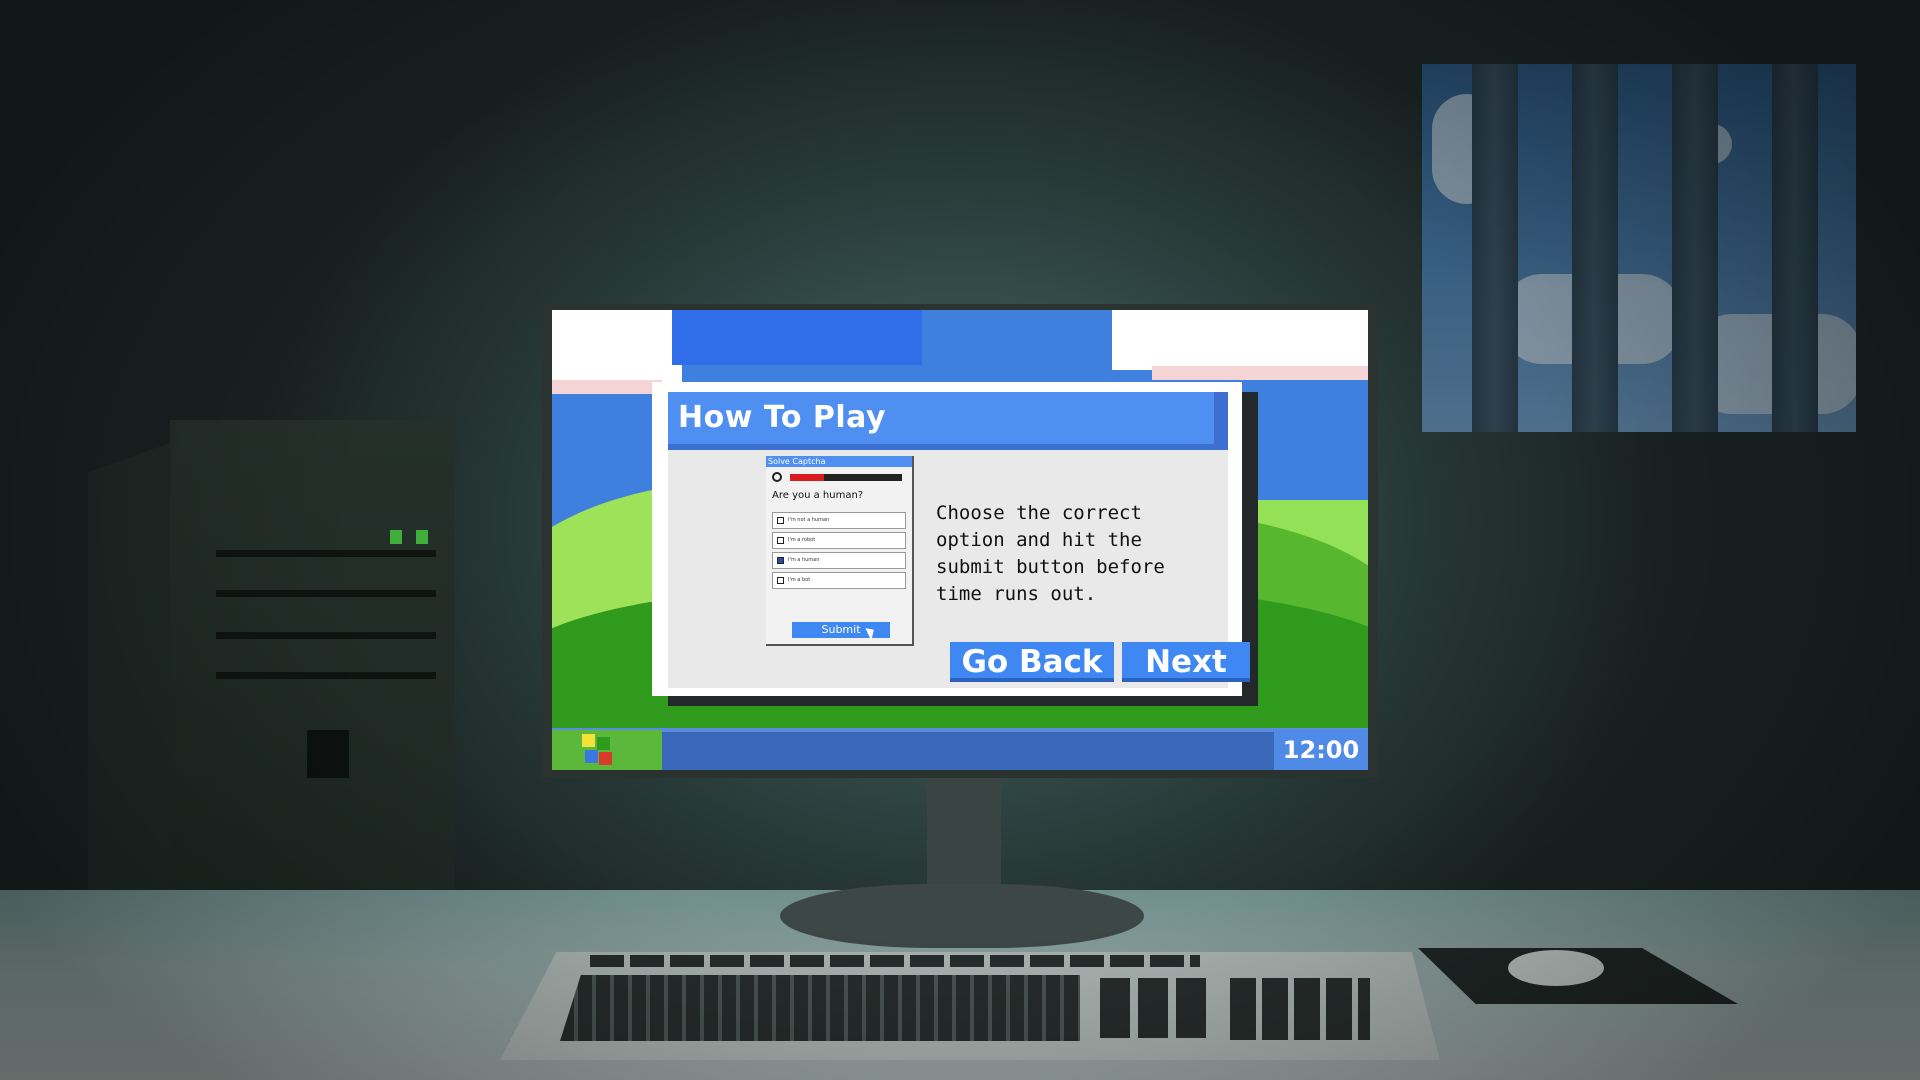  I want to click on preview-window-title: Solve Captcha, so click(839, 461).